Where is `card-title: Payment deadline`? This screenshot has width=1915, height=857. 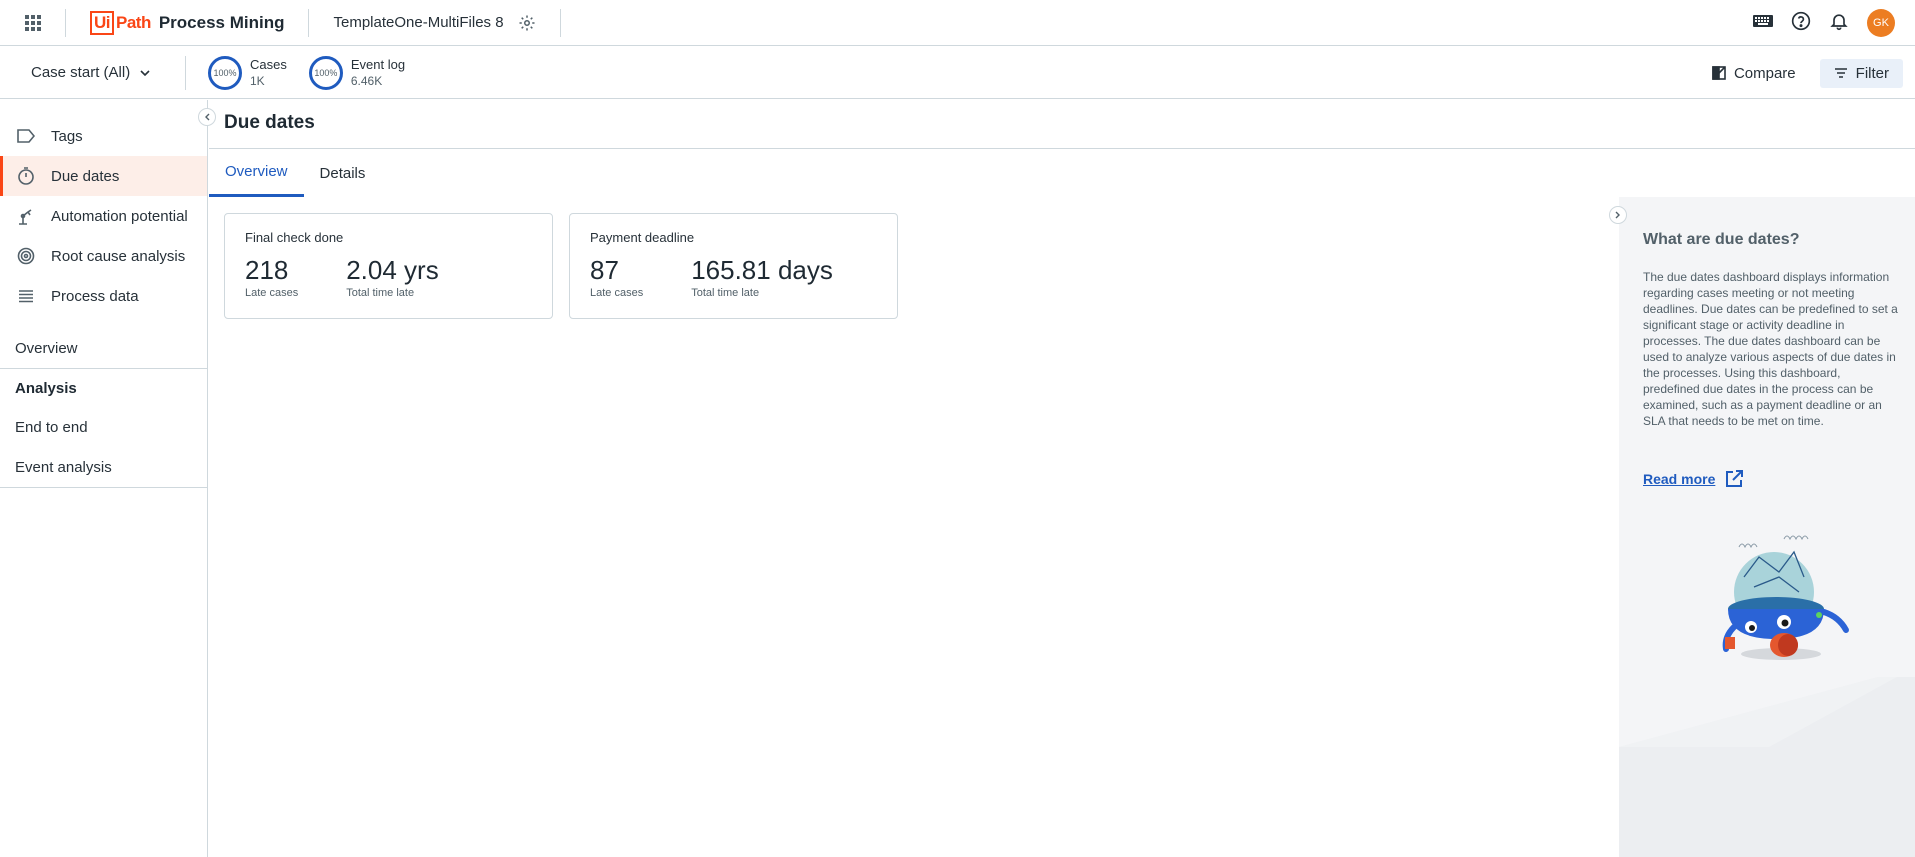 card-title: Payment deadline is located at coordinates (642, 237).